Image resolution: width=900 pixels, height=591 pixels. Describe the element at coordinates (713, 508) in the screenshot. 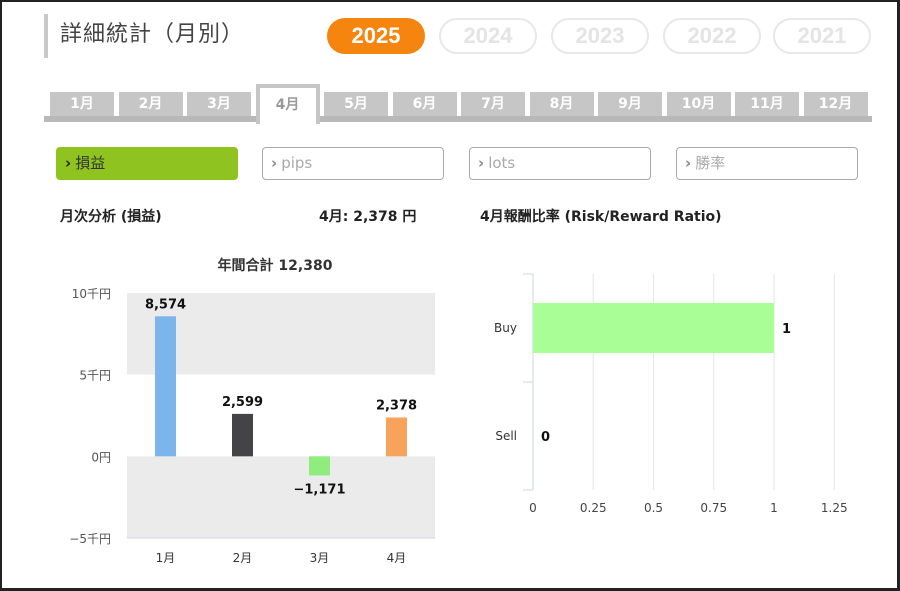

I see `x-tick-label: 0.75` at that location.